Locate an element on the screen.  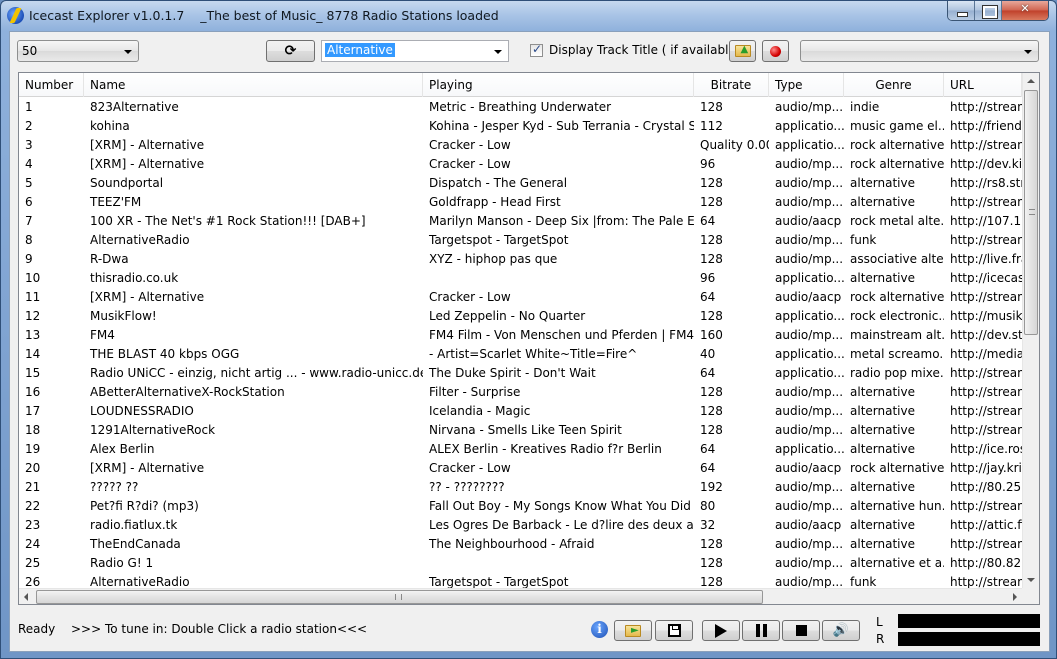
cell-playing: Cracker - Low is located at coordinates (470, 145).